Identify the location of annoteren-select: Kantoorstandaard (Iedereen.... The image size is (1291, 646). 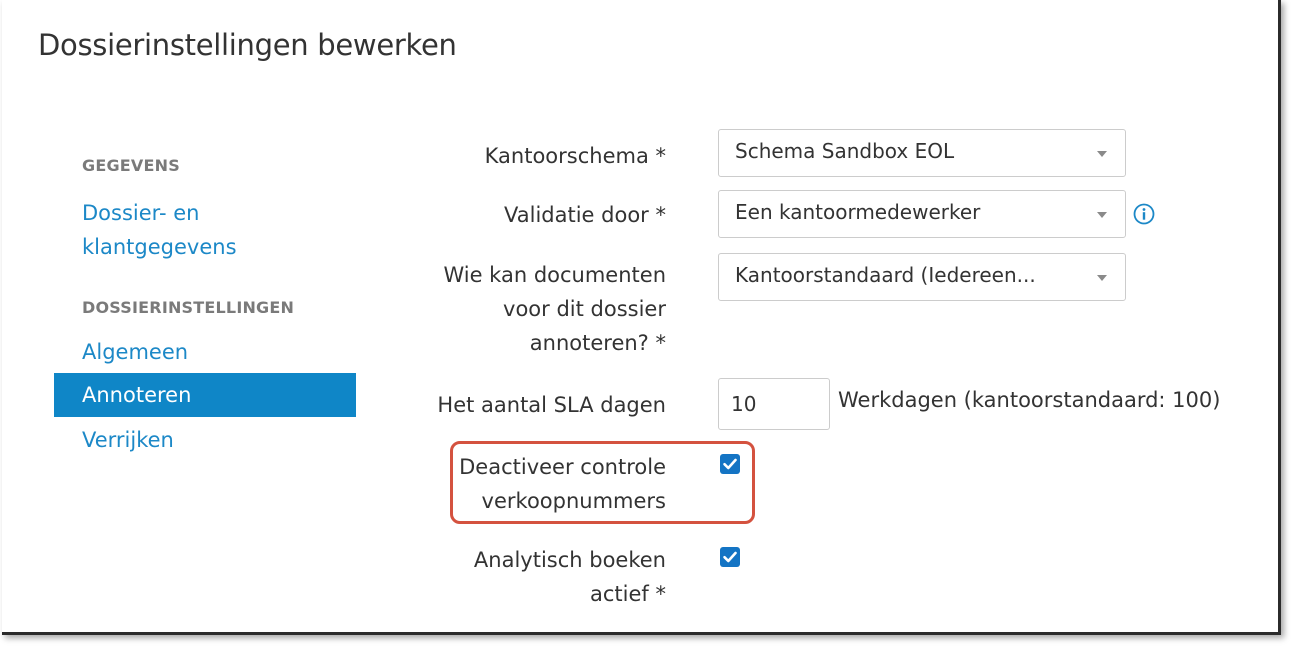
(922, 277).